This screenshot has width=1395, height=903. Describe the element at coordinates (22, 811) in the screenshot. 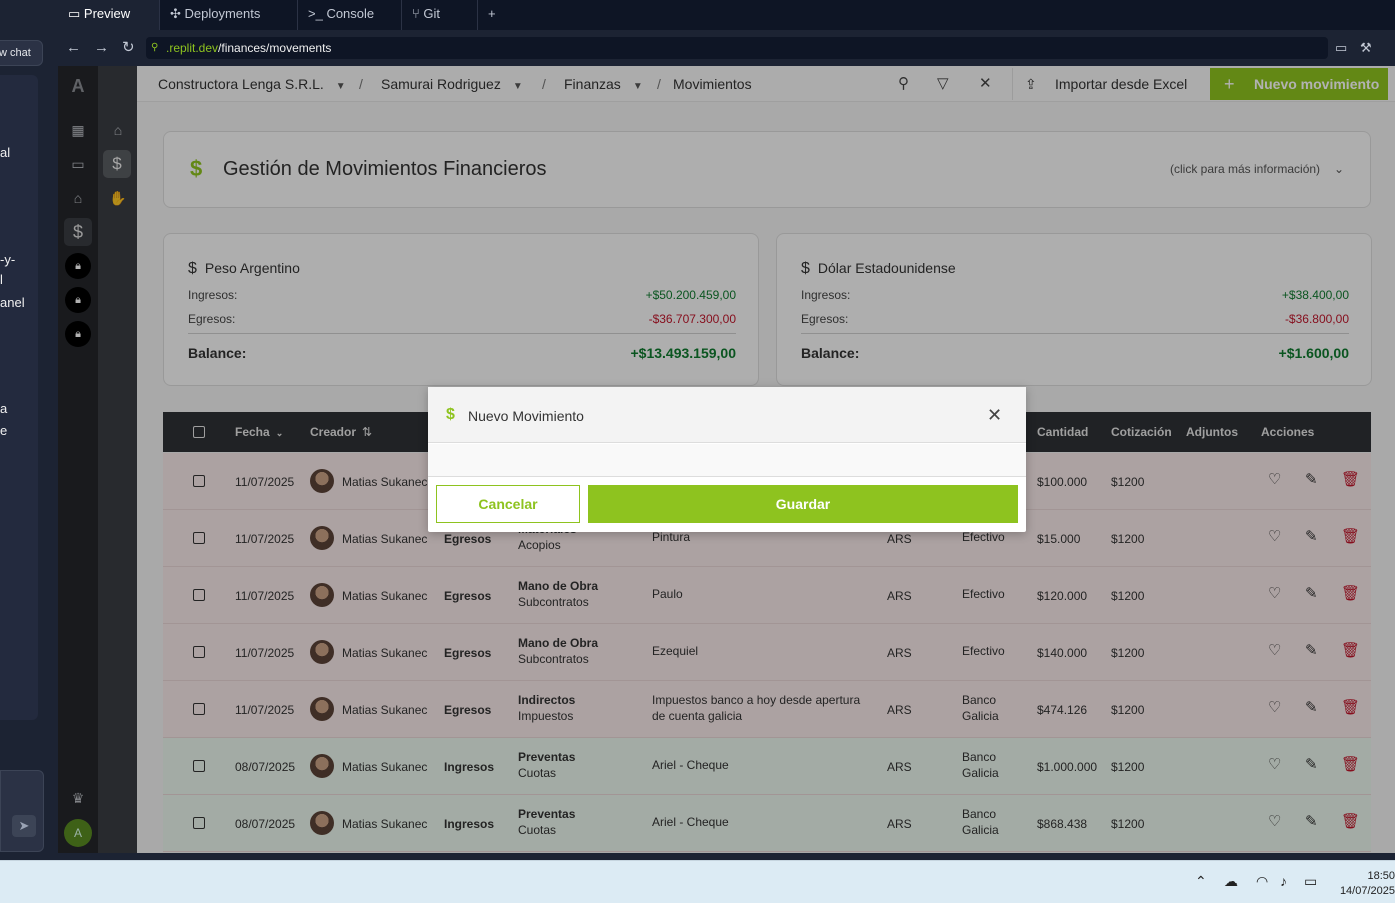

I see `chat-composer` at that location.